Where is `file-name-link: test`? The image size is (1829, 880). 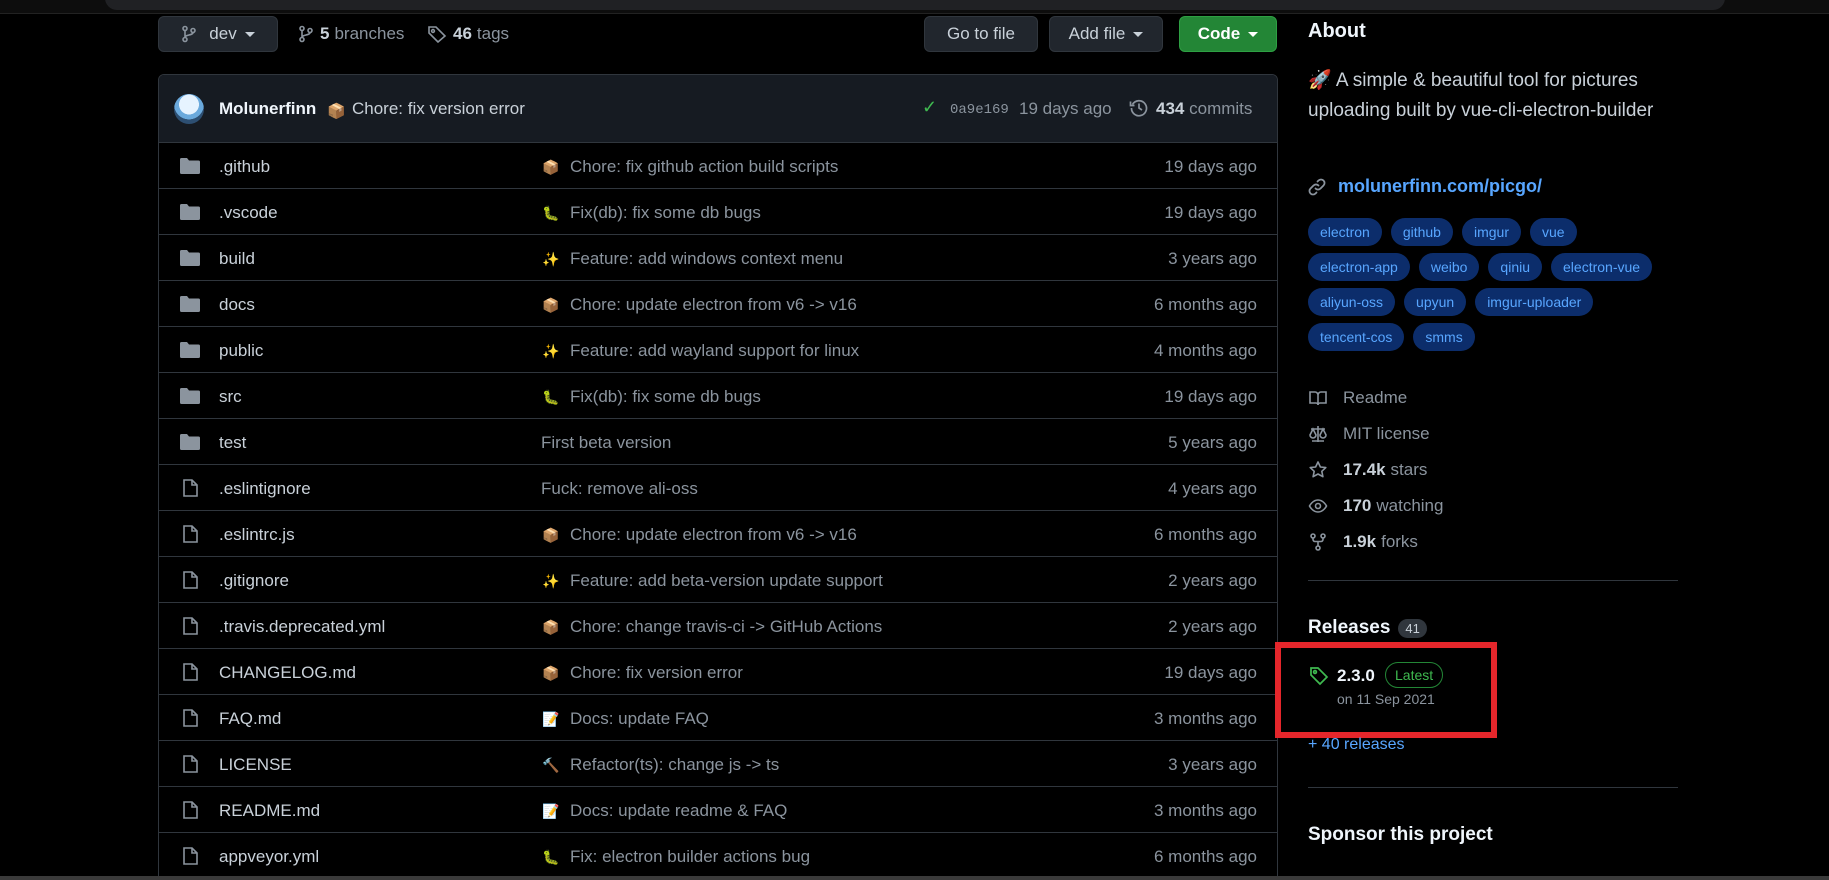 file-name-link: test is located at coordinates (232, 443).